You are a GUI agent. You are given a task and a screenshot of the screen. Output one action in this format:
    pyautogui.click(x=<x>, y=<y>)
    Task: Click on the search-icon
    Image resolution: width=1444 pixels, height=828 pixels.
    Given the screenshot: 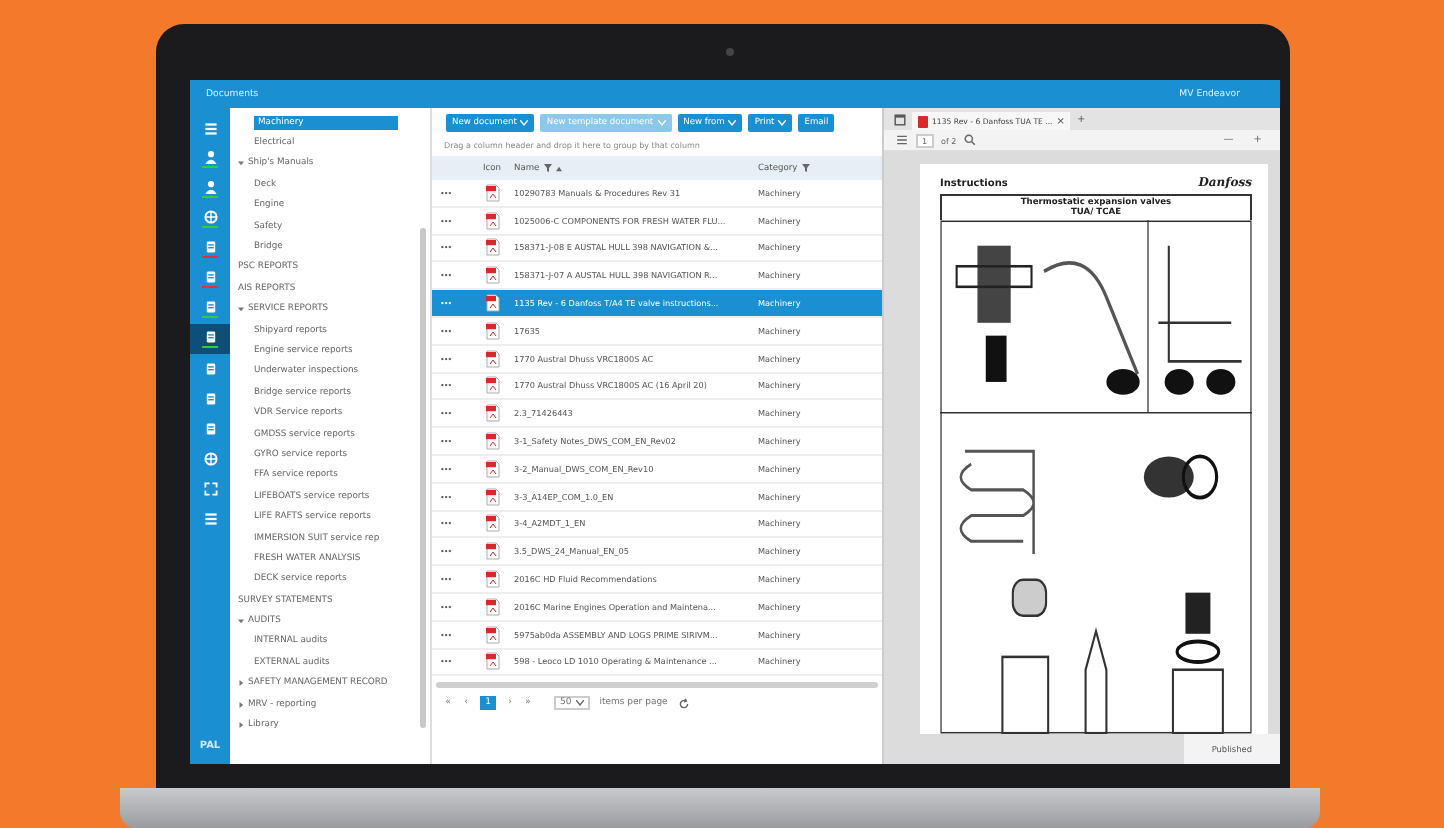 What is the action you would take?
    pyautogui.click(x=970, y=140)
    